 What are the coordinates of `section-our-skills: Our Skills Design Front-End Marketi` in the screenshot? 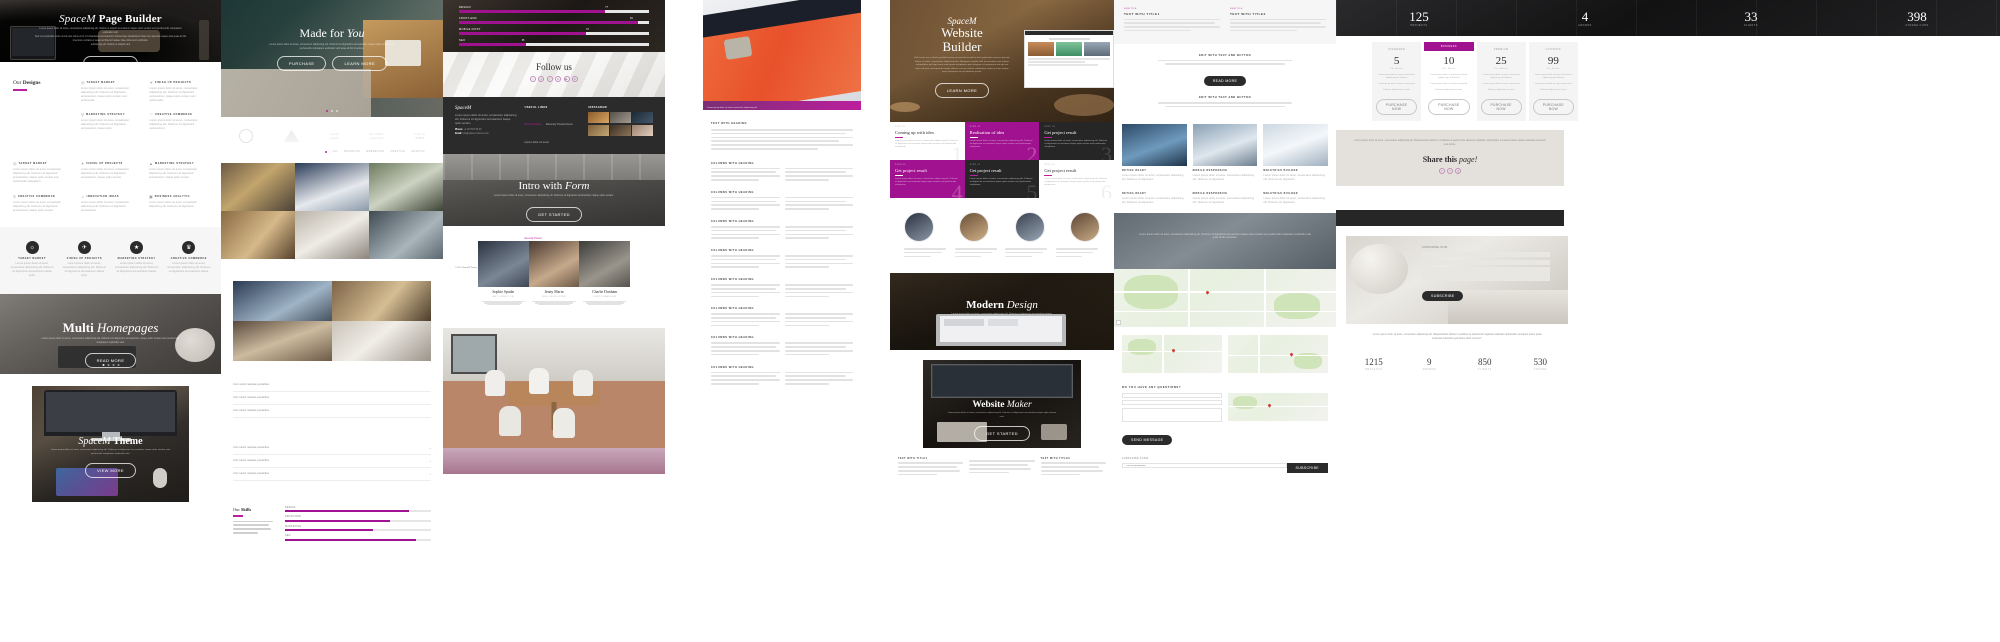 It's located at (332, 520).